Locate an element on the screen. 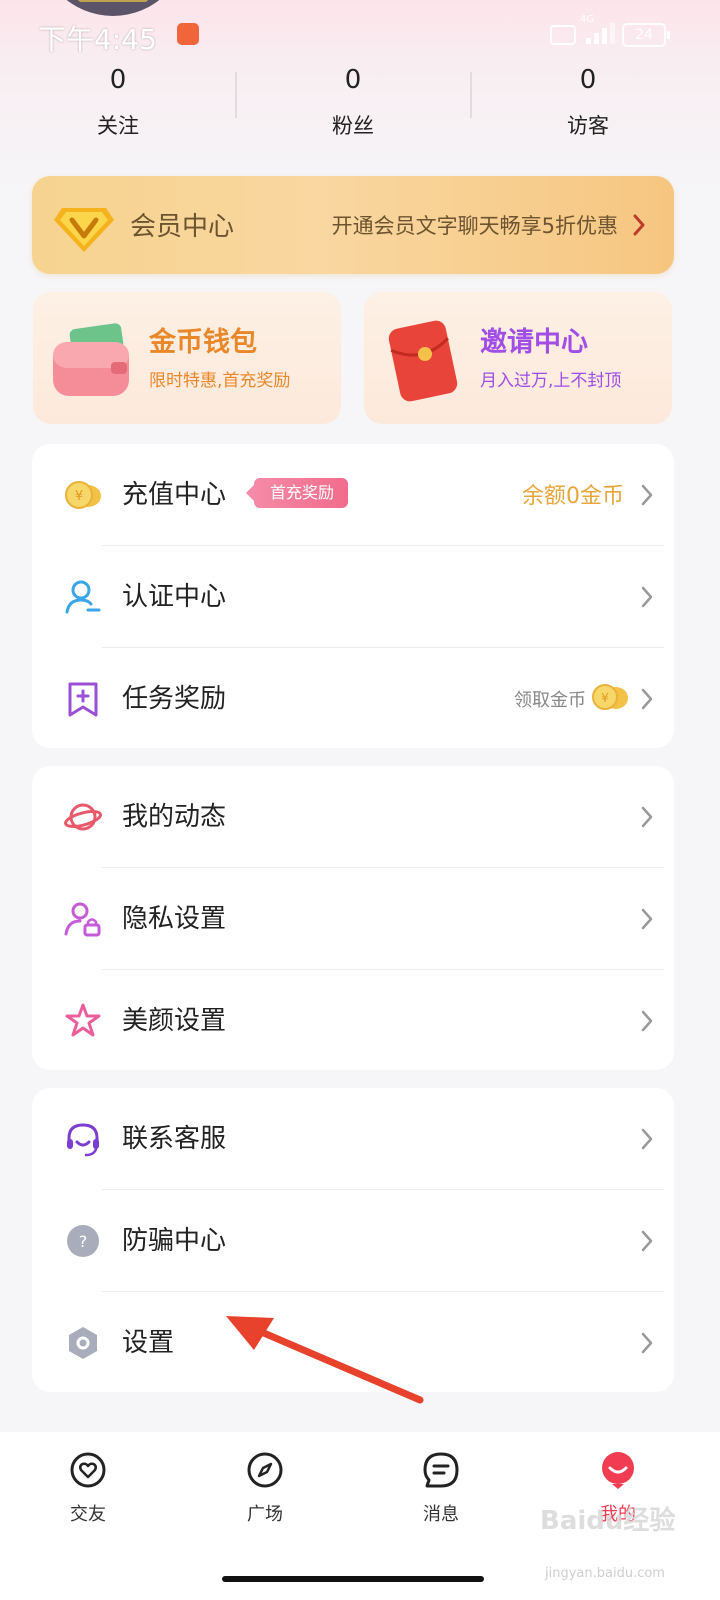 The height and width of the screenshot is (1600, 720). nav-label: 广场 is located at coordinates (265, 1514).